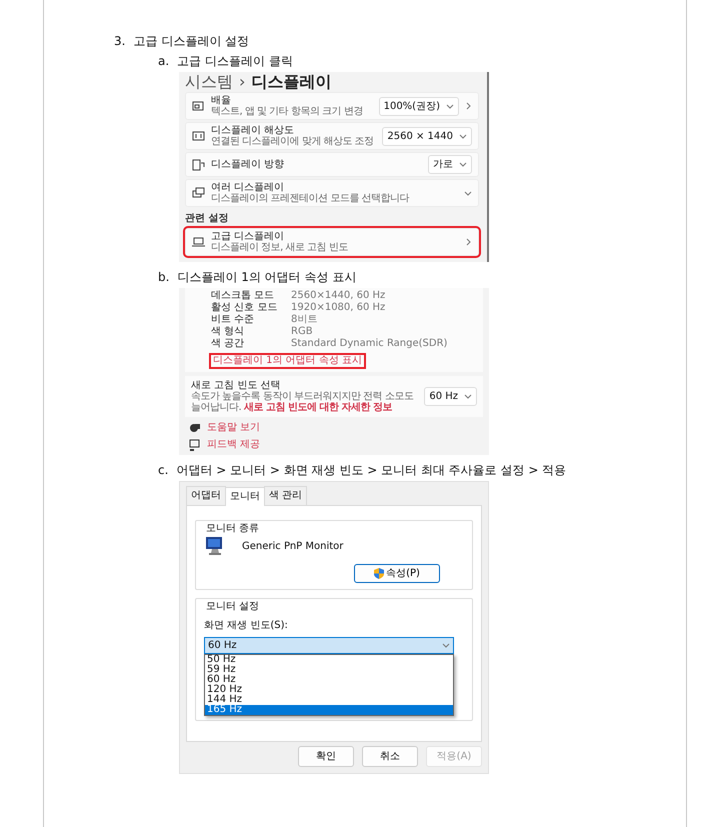 The image size is (728, 827). I want to click on setting-row: 여러 디스플레이 디스플레이의 프레젠테이션 모드를 선택합니다, so click(332, 193).